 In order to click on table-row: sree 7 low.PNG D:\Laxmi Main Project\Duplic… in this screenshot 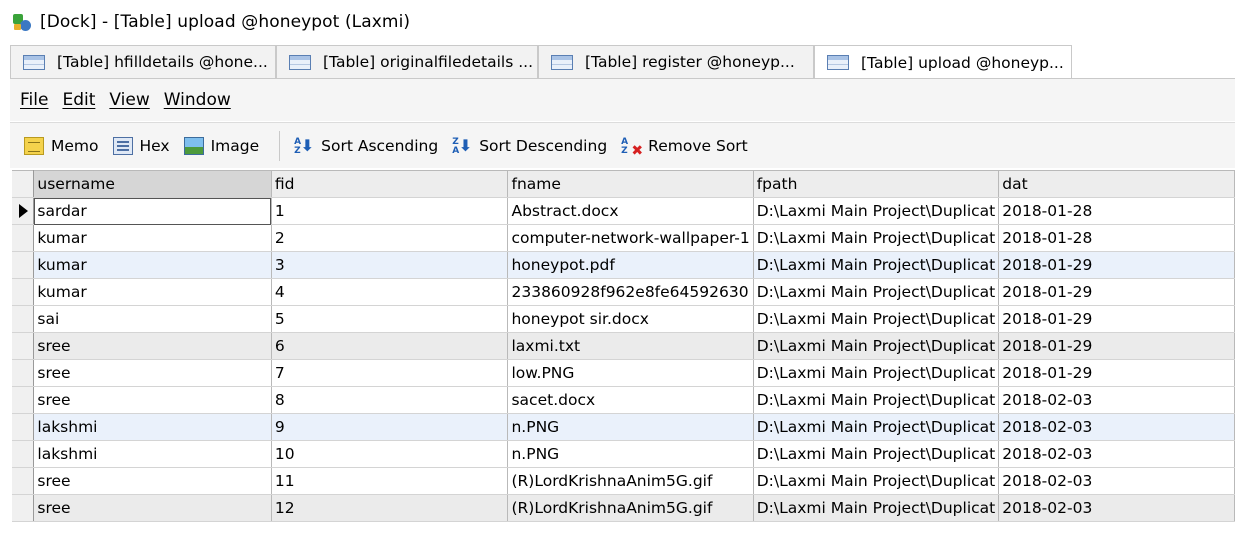, I will do `click(623, 373)`.